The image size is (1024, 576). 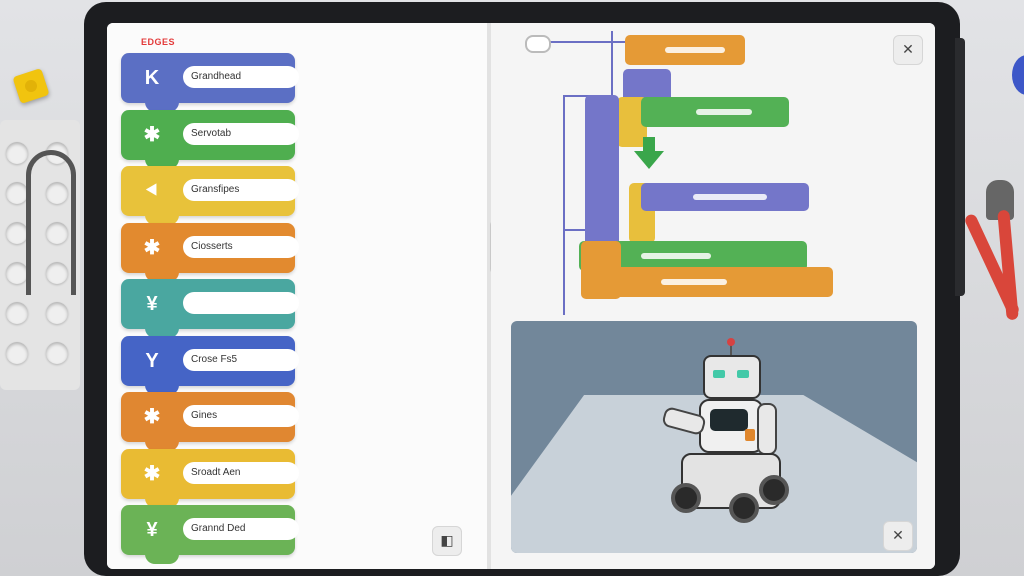 What do you see at coordinates (731, 342) in the screenshot?
I see `robot-antenna` at bounding box center [731, 342].